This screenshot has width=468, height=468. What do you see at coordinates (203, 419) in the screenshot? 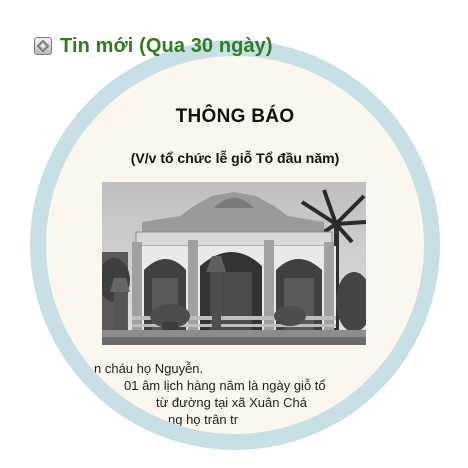
I see `body-line: ng họ trân tr` at bounding box center [203, 419].